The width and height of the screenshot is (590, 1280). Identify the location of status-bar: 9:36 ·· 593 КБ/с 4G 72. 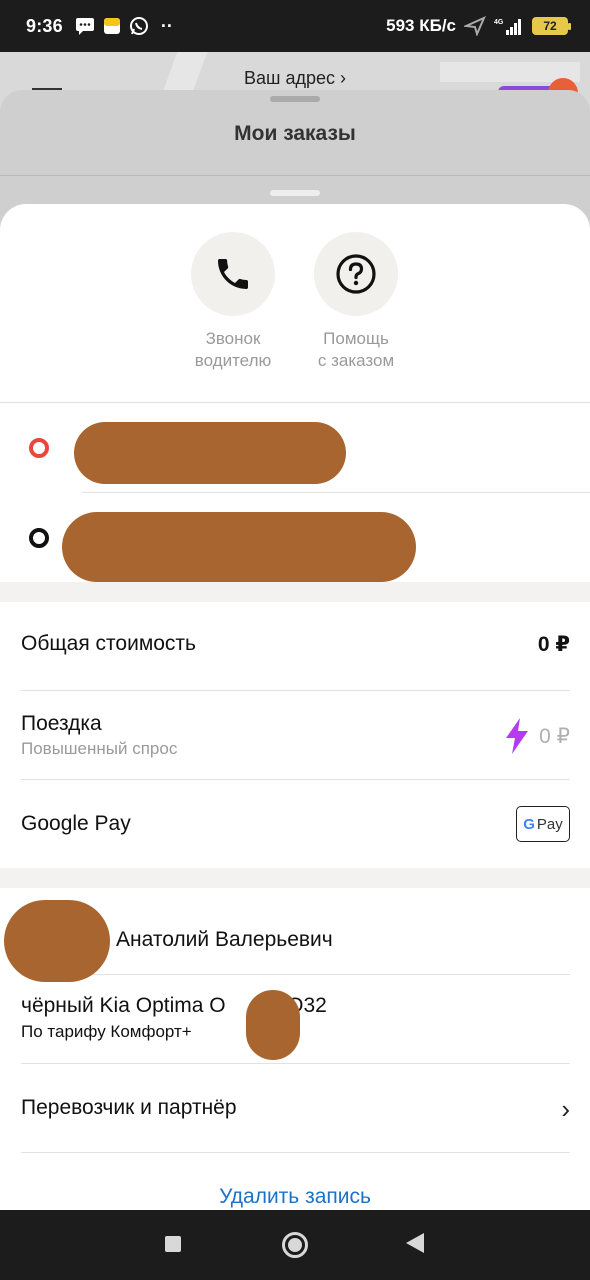
(295, 26).